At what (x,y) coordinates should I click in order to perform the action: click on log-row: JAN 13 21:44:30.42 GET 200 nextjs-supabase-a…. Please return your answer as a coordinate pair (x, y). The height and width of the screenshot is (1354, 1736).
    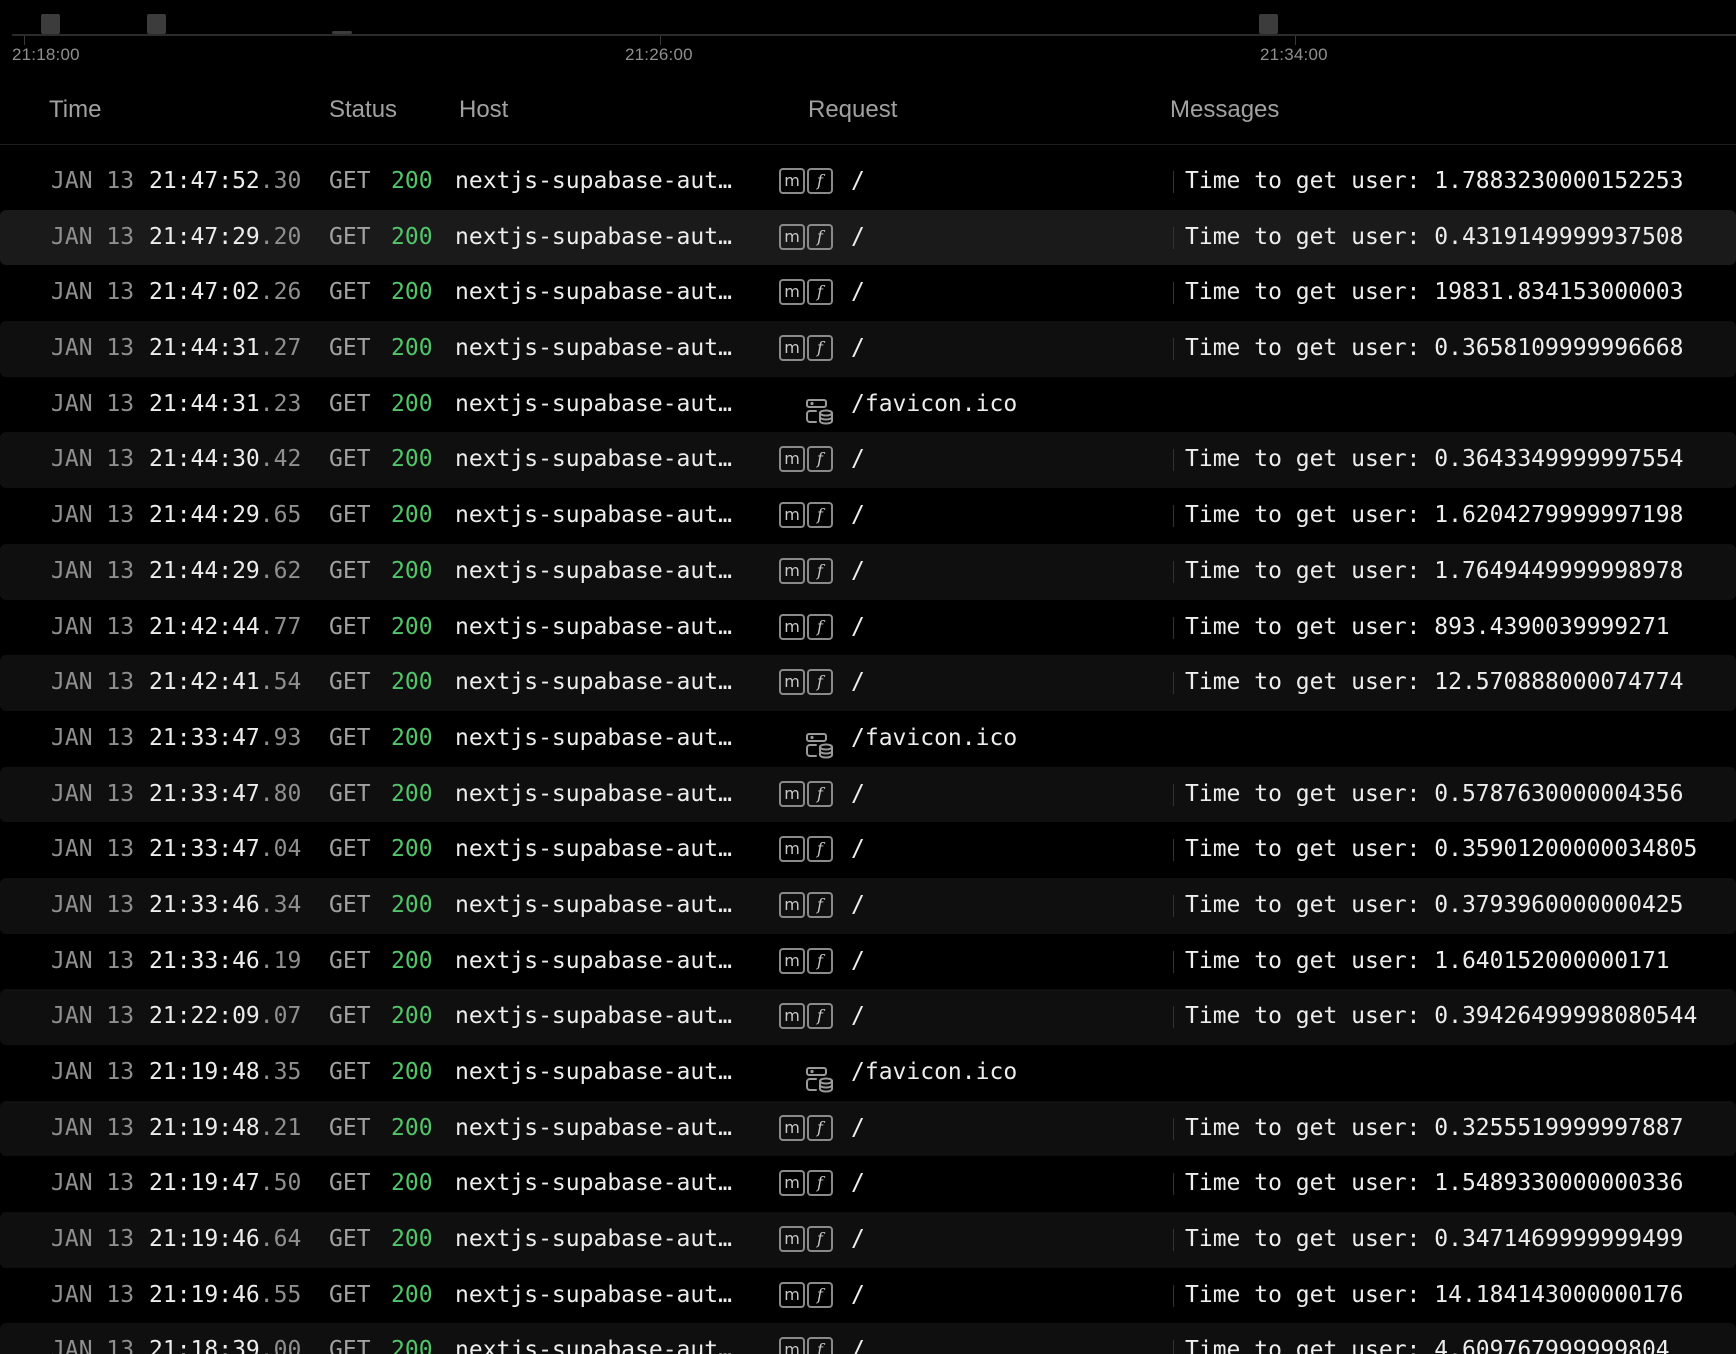
    Looking at the image, I should click on (868, 460).